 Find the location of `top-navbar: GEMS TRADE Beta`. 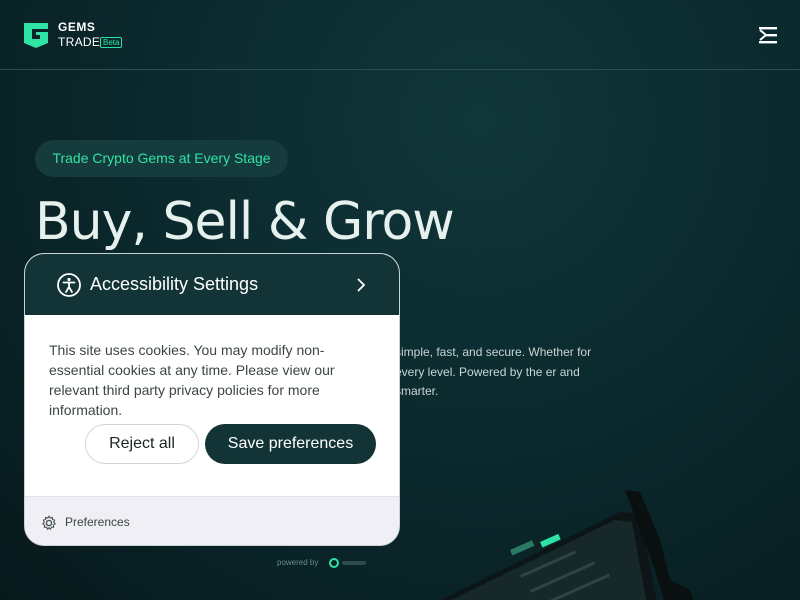

top-navbar: GEMS TRADE Beta is located at coordinates (400, 35).